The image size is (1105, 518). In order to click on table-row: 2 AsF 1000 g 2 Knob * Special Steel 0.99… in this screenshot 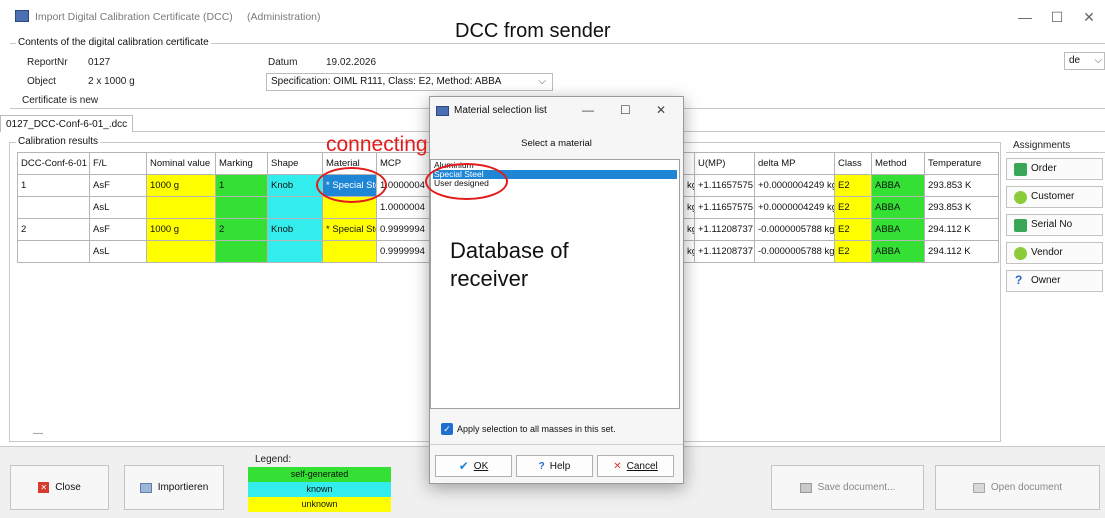, I will do `click(225, 229)`.